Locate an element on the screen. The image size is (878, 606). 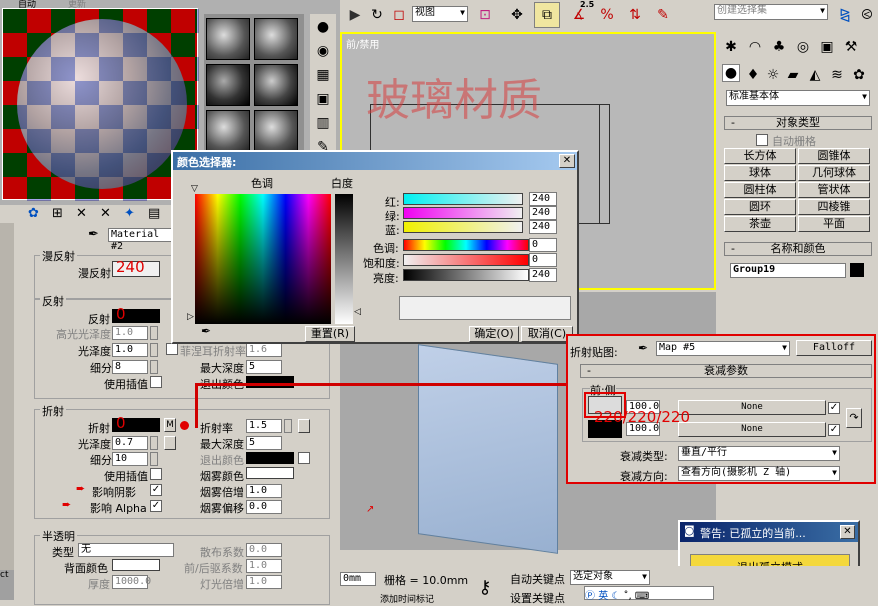
pick-map-icon: ✒ is located at coordinates (643, 348).